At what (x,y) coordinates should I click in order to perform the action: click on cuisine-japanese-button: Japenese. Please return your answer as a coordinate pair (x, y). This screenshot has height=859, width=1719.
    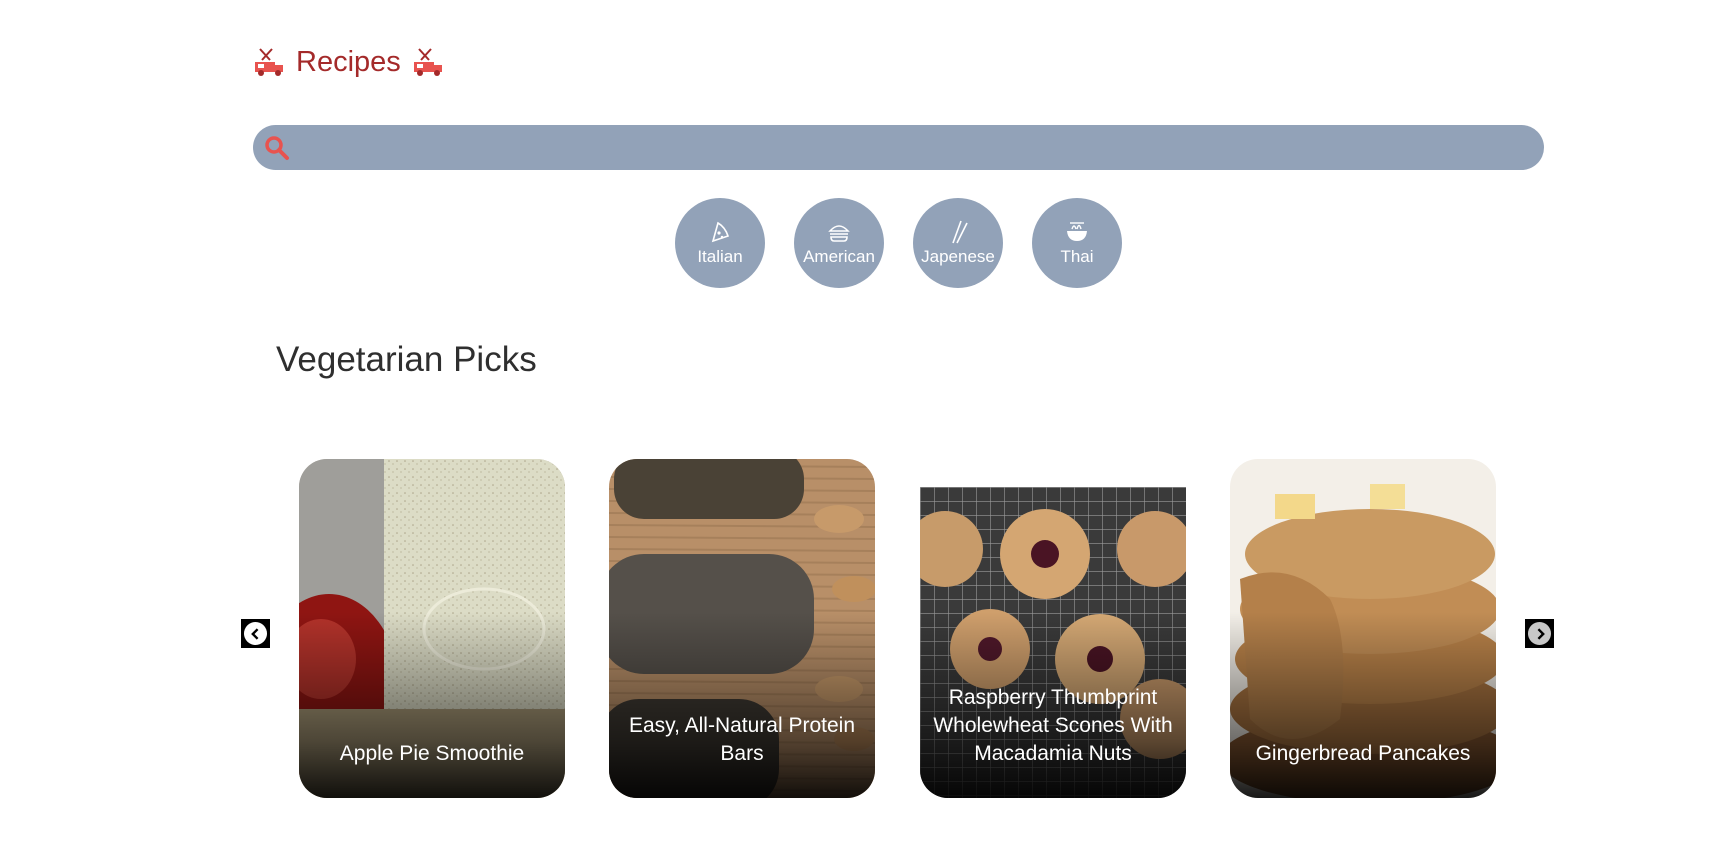
    Looking at the image, I should click on (958, 243).